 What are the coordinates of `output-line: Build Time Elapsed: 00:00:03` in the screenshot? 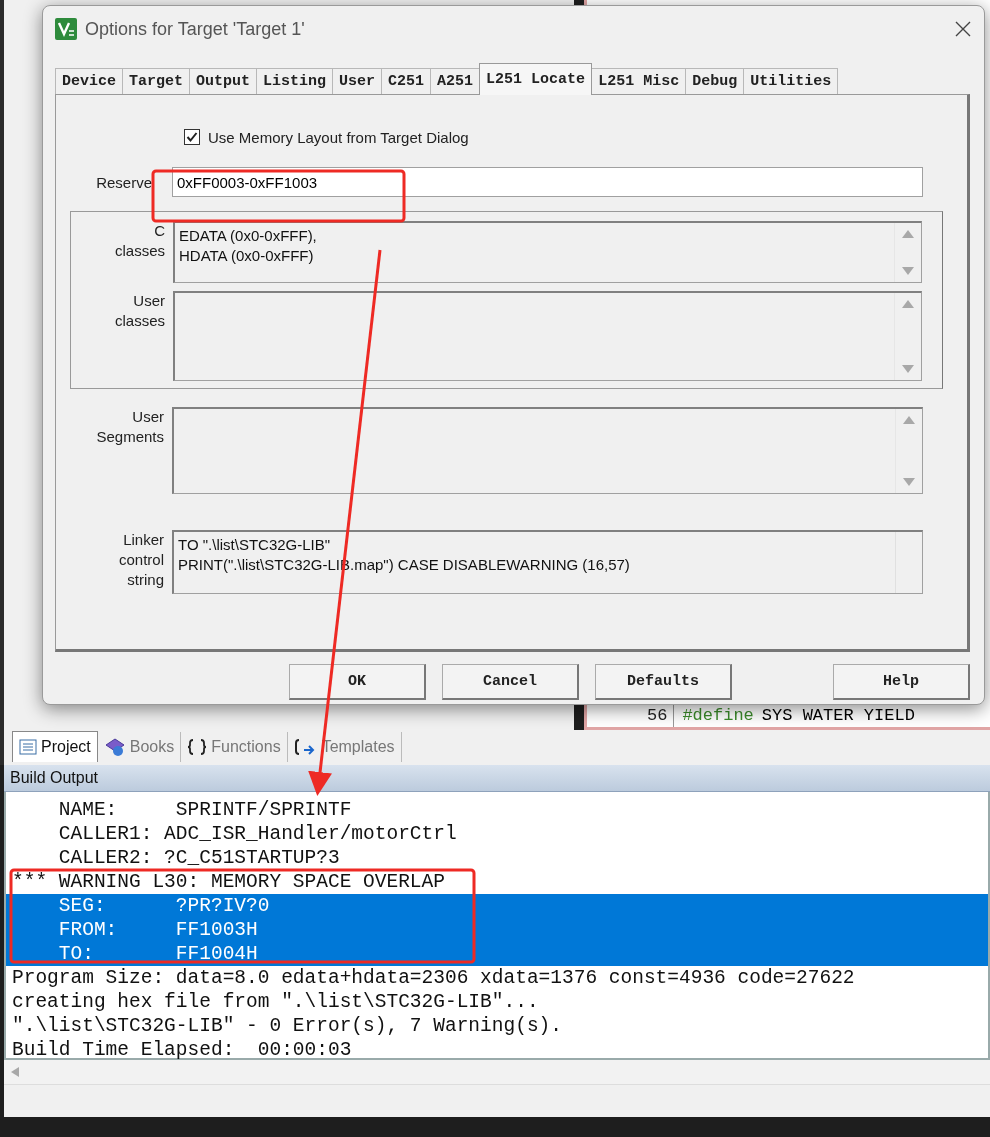 It's located at (182, 1050).